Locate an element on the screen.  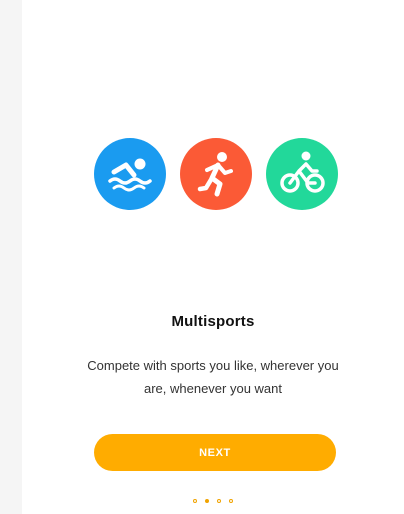
sport-icons-row is located at coordinates (216, 174).